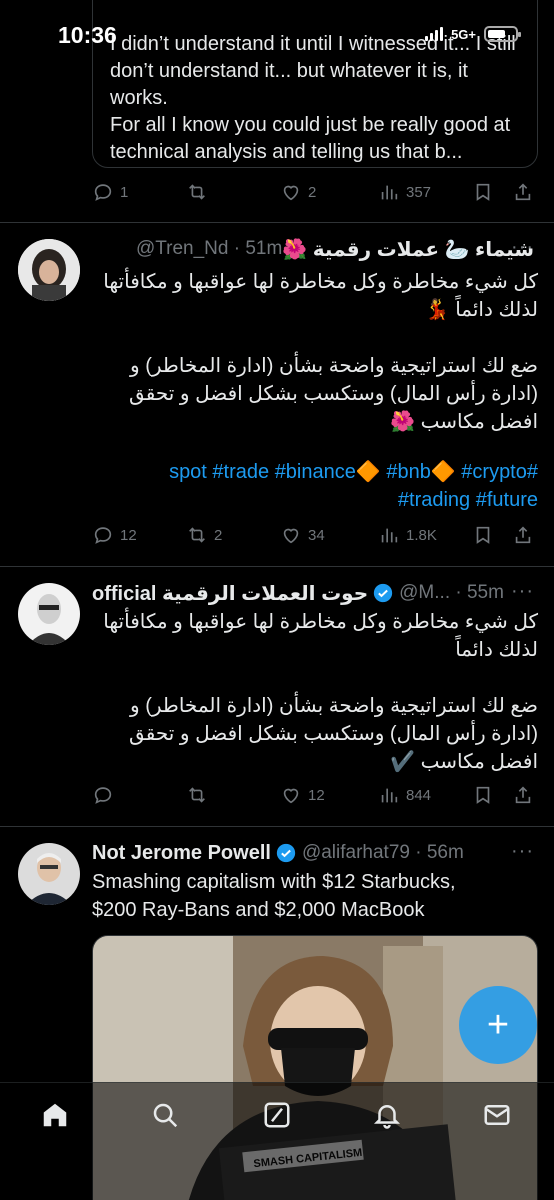  What do you see at coordinates (419, 795) in the screenshot?
I see `views-count: 844` at bounding box center [419, 795].